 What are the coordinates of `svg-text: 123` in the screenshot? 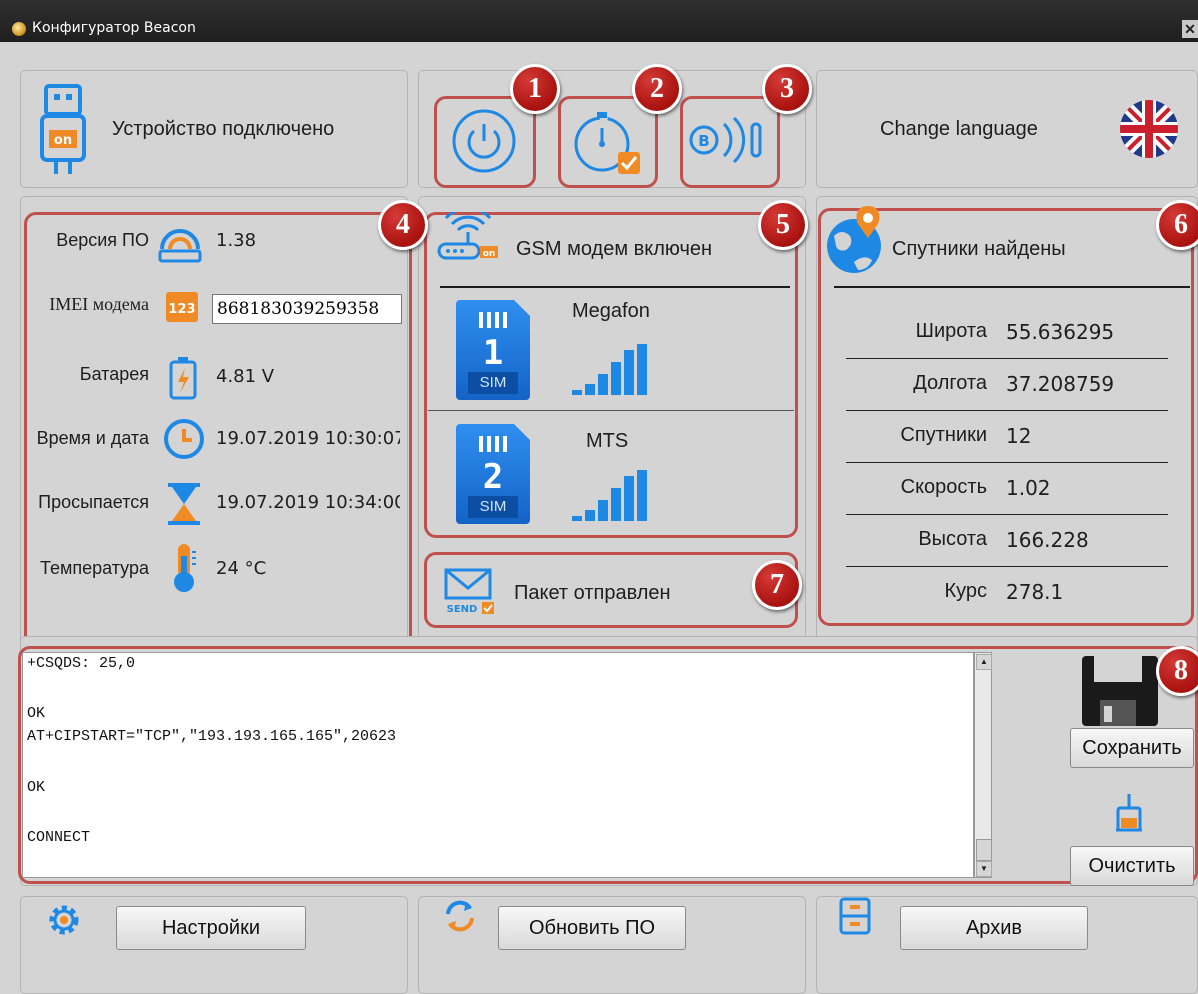 It's located at (181, 309).